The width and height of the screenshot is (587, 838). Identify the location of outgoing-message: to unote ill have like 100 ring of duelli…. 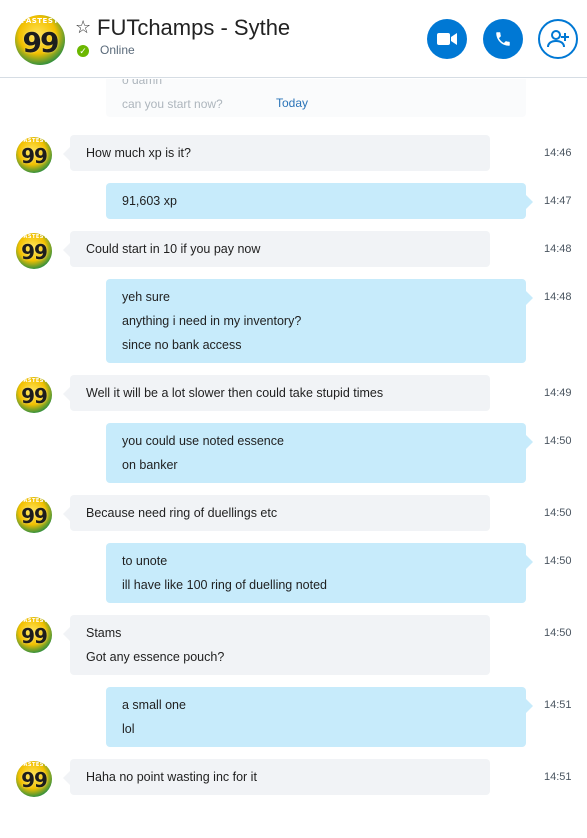
(319, 573).